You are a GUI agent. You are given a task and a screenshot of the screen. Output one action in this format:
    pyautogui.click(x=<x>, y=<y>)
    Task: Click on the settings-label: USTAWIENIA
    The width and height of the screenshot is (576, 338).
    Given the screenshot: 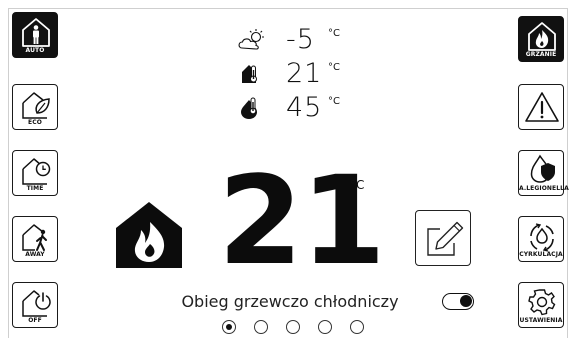 What is the action you would take?
    pyautogui.click(x=541, y=320)
    